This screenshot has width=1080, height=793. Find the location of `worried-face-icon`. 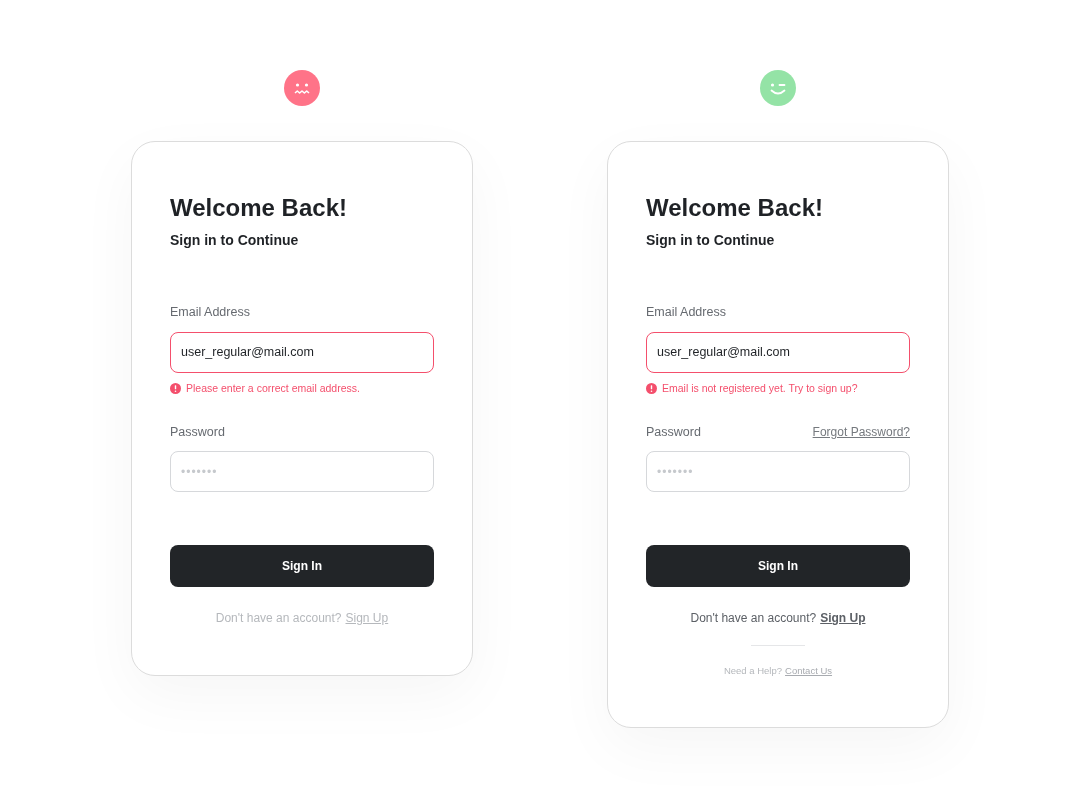

worried-face-icon is located at coordinates (302, 88).